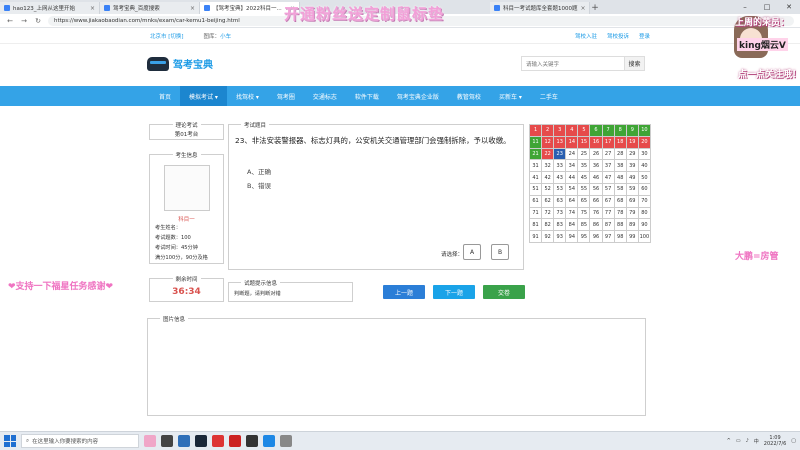 This screenshot has width=800, height=450. I want to click on nav-item-enterprise: 驾考宝典企业版, so click(418, 96).